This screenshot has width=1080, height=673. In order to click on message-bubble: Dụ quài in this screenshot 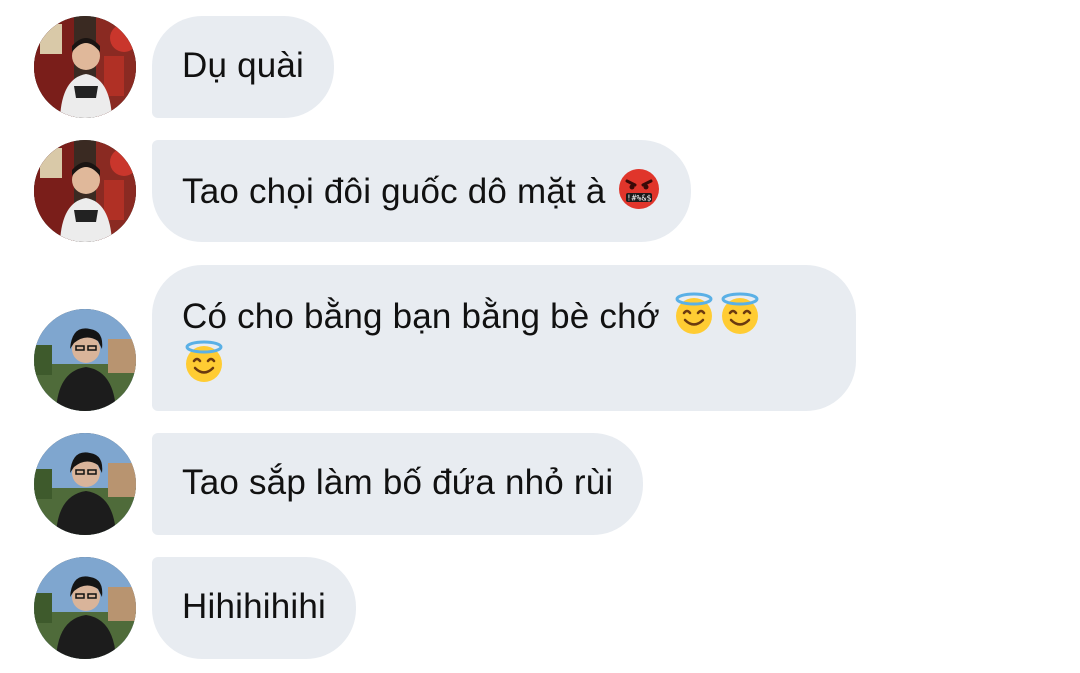, I will do `click(243, 67)`.